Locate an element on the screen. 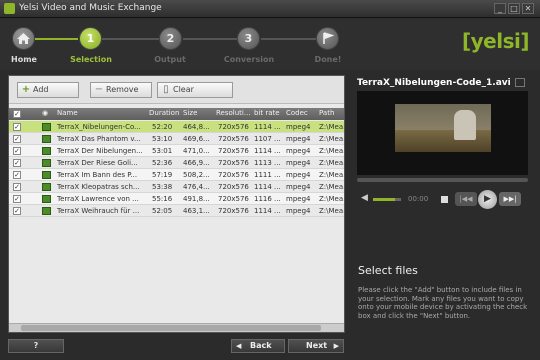  scrollbar-thumb is located at coordinates (171, 328).